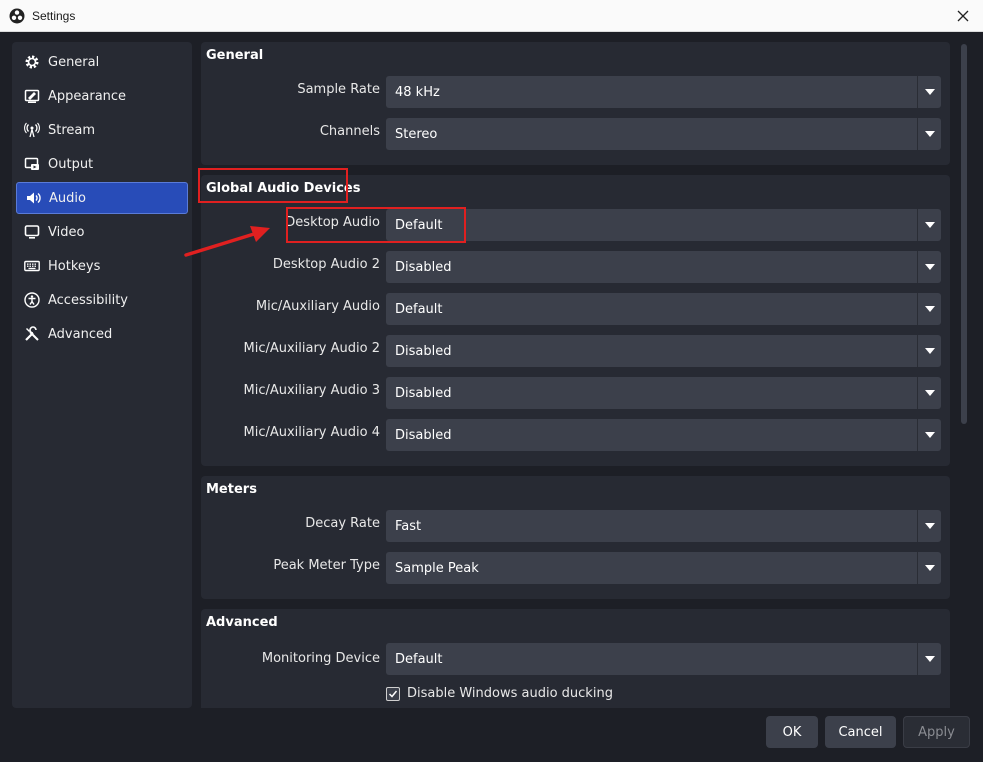 This screenshot has width=983, height=762. What do you see at coordinates (88, 300) in the screenshot?
I see `sidebar-item-label: Accessibility` at bounding box center [88, 300].